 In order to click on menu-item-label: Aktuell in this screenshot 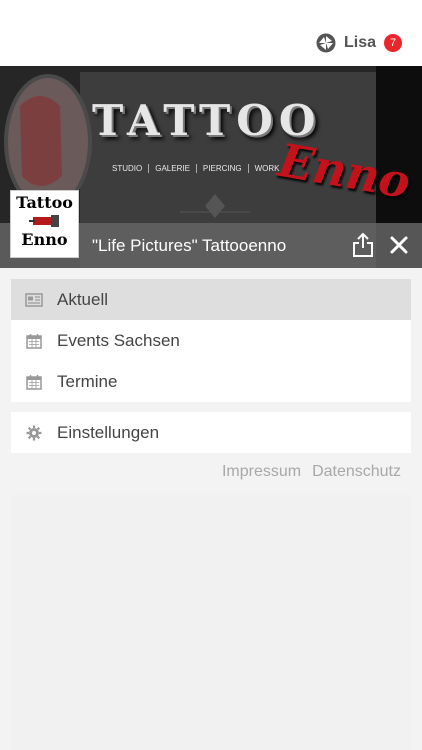, I will do `click(83, 299)`.